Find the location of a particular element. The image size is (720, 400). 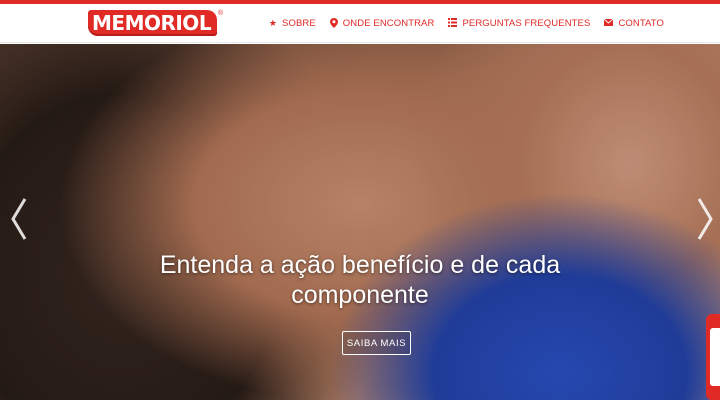

envelope-icon is located at coordinates (609, 23).